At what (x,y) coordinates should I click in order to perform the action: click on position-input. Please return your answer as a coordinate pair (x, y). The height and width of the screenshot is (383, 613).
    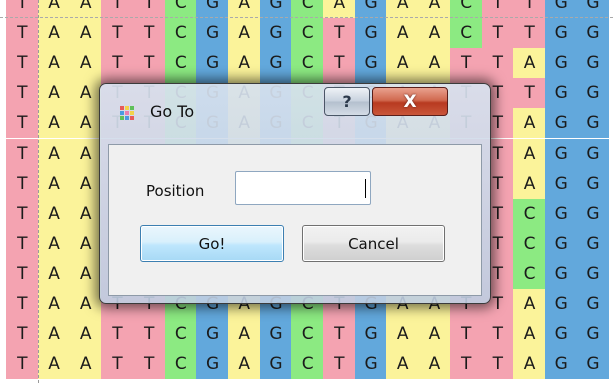
    Looking at the image, I should click on (303, 188).